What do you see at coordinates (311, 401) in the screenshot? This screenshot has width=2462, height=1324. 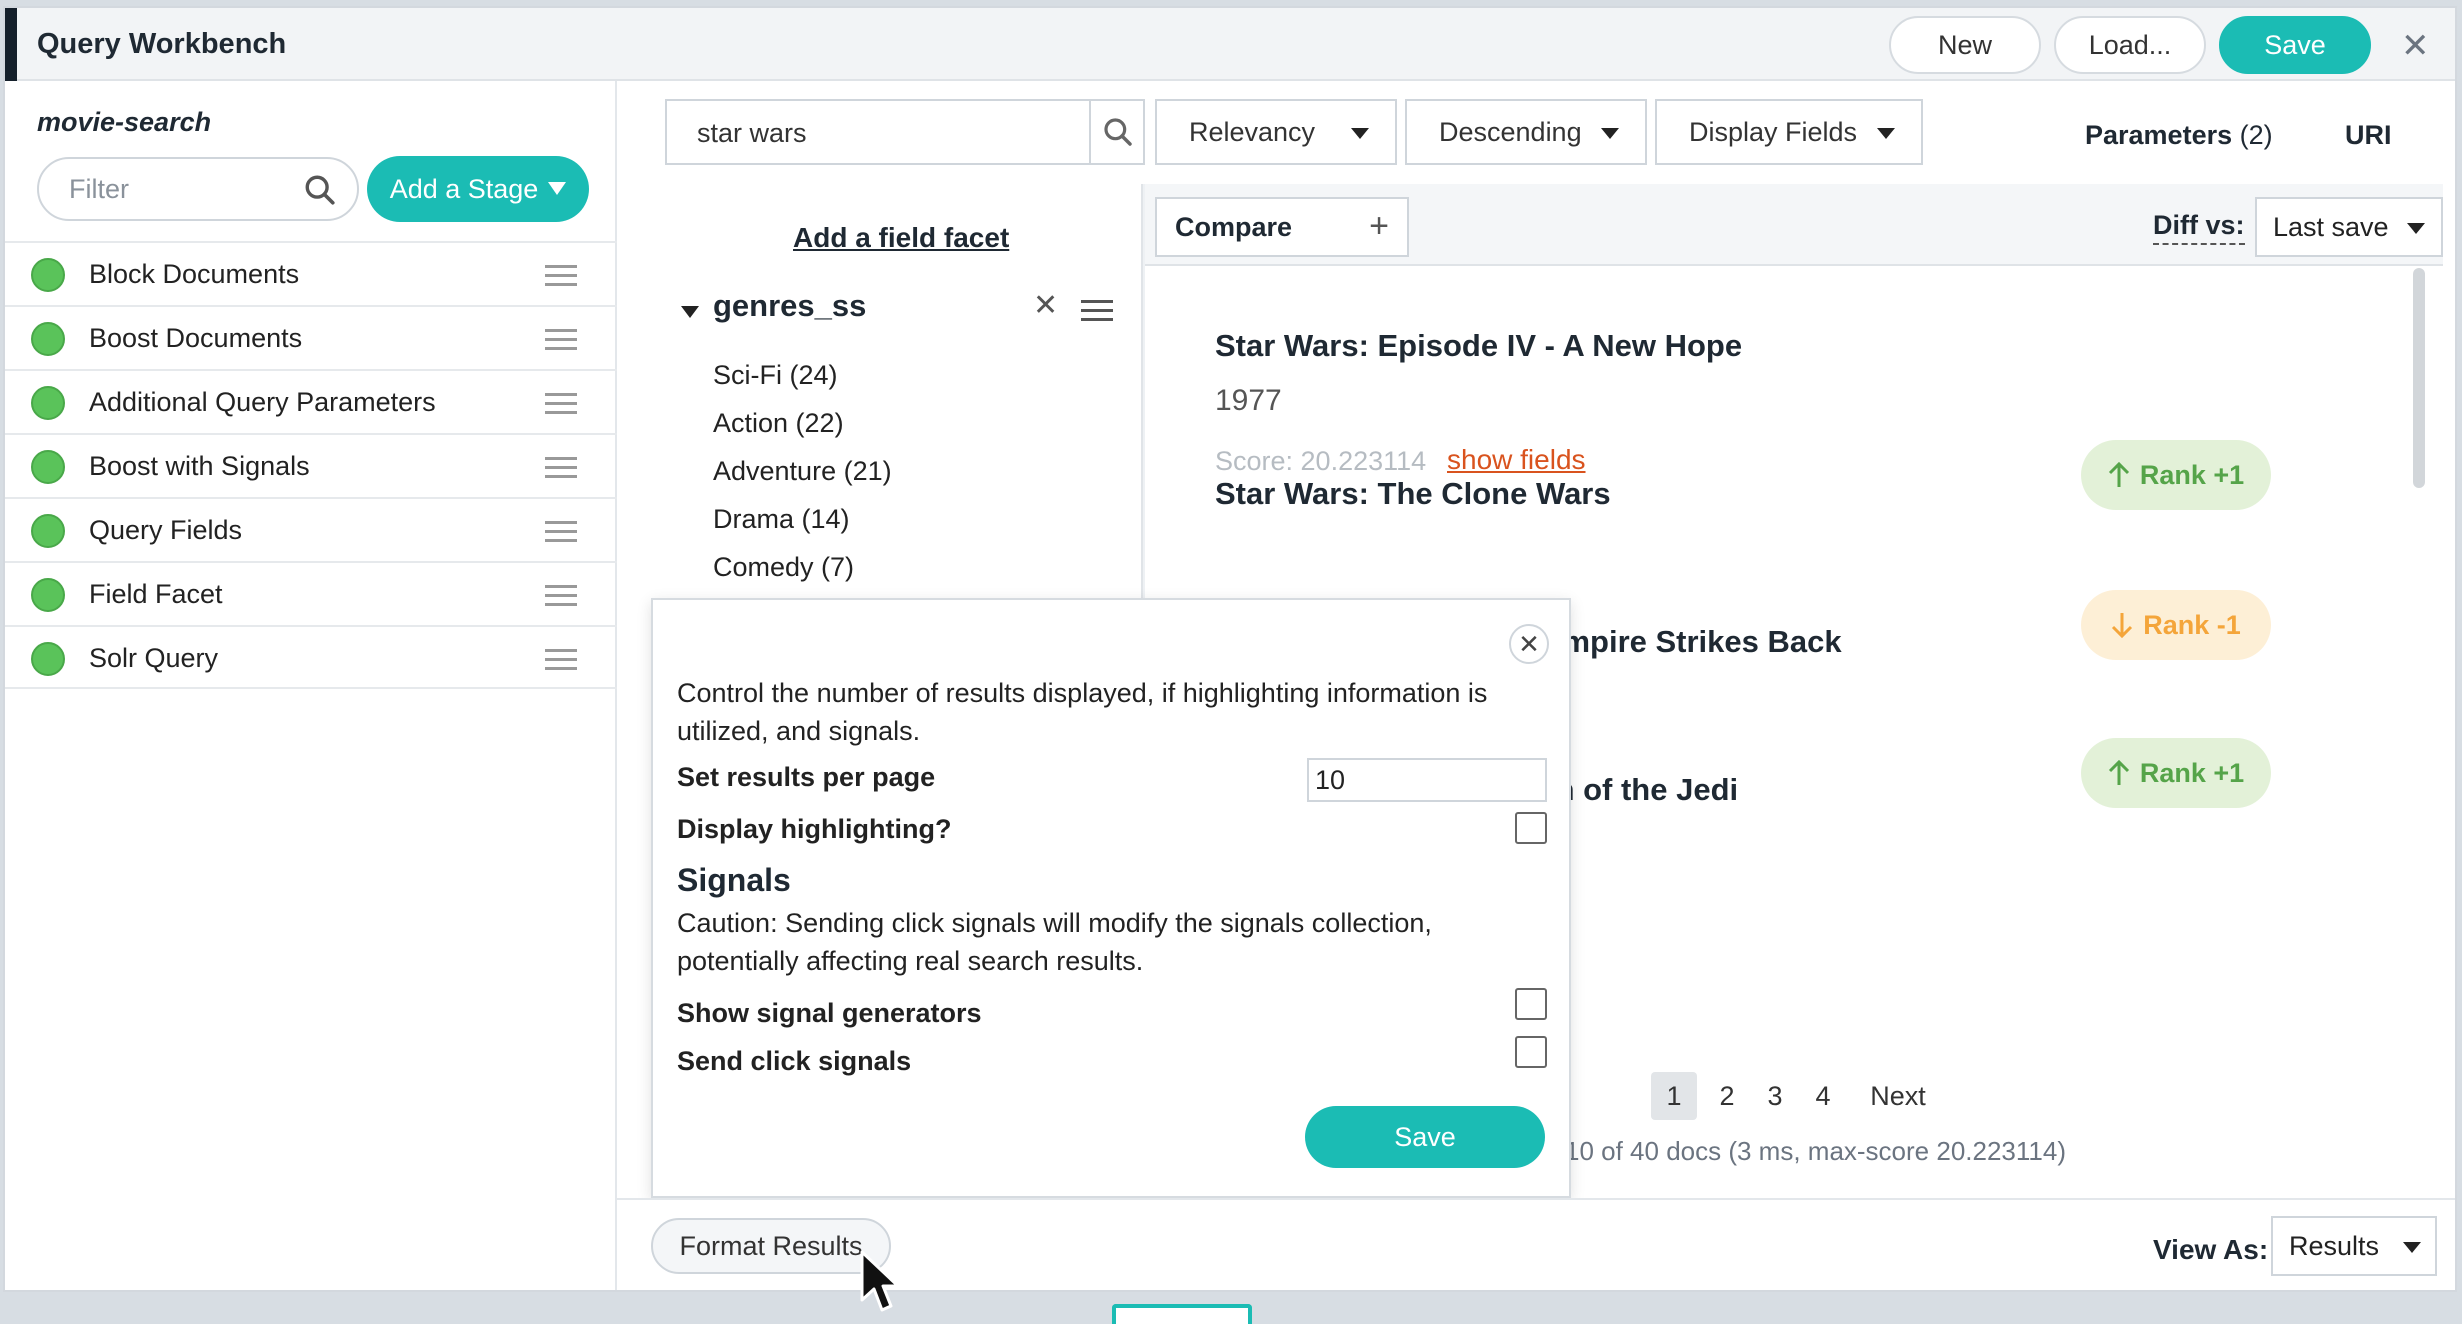 I see `stage-row-additional-query-parameters: Additional Query Parameters` at bounding box center [311, 401].